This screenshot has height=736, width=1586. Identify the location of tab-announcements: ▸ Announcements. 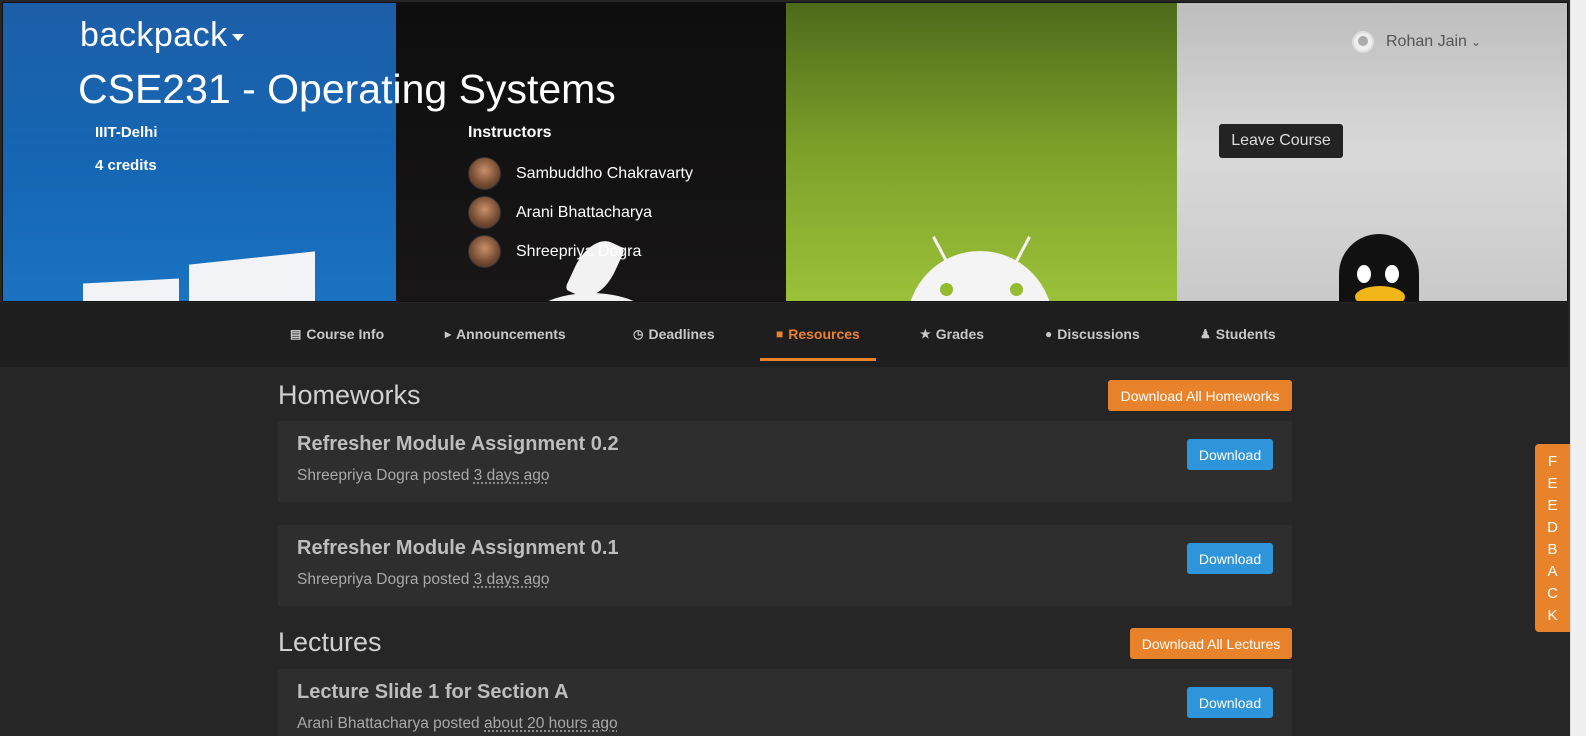
(505, 334).